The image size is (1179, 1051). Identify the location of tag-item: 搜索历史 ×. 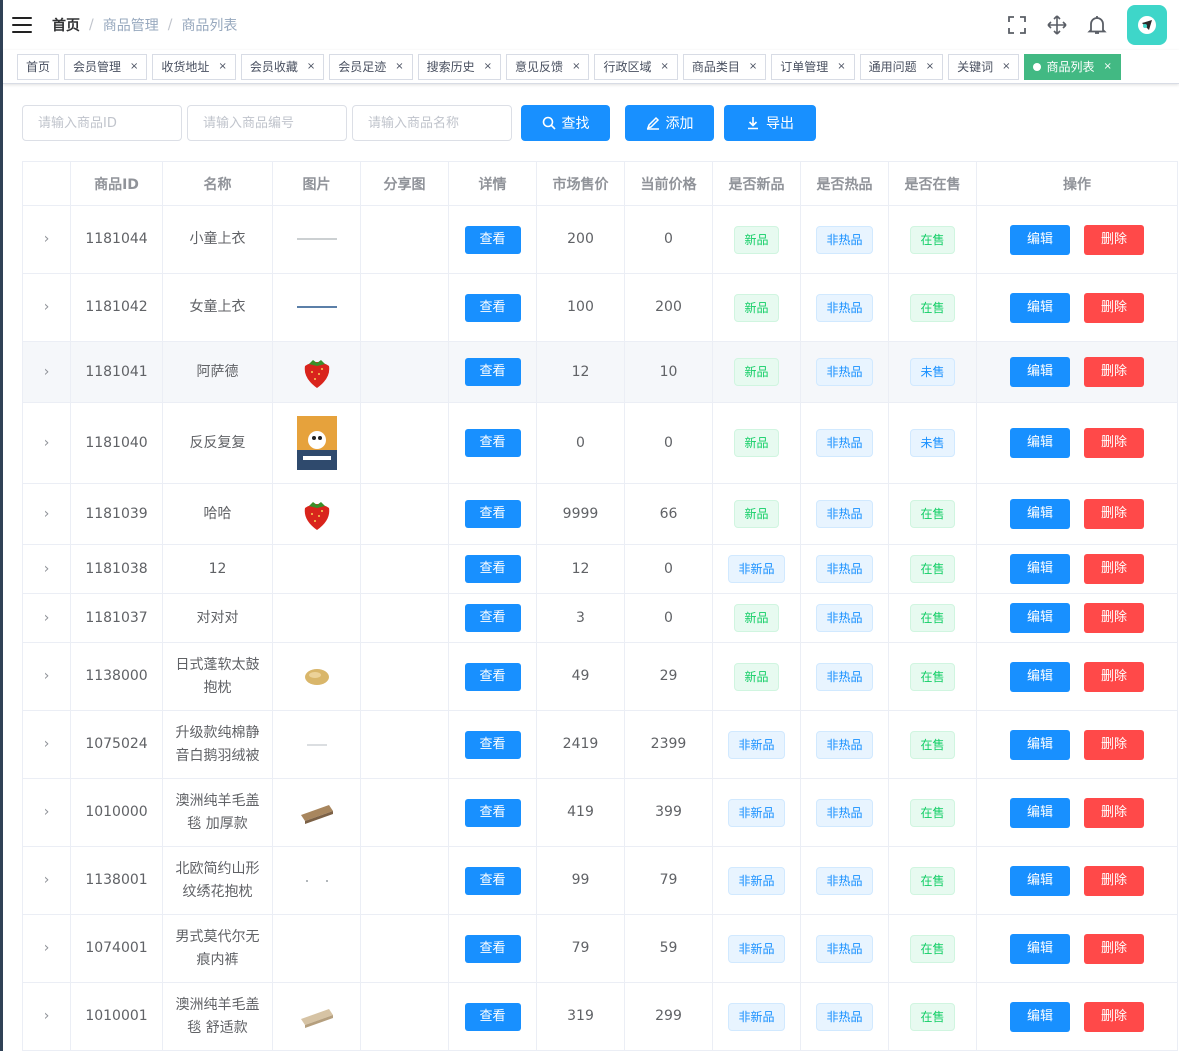
(459, 66).